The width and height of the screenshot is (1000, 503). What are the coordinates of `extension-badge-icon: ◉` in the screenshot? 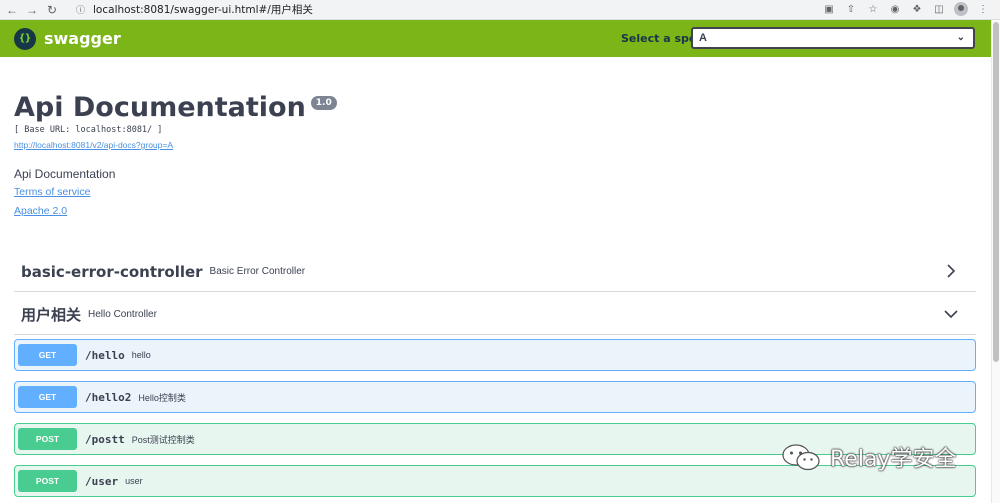 It's located at (895, 9).